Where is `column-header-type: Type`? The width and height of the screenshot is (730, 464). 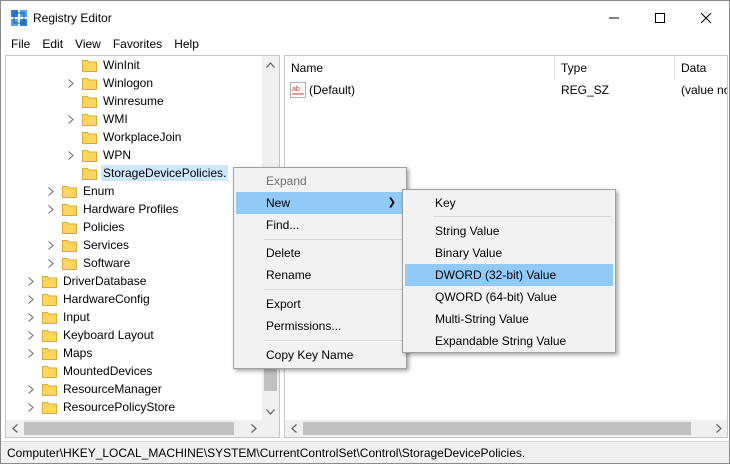 column-header-type: Type is located at coordinates (615, 68).